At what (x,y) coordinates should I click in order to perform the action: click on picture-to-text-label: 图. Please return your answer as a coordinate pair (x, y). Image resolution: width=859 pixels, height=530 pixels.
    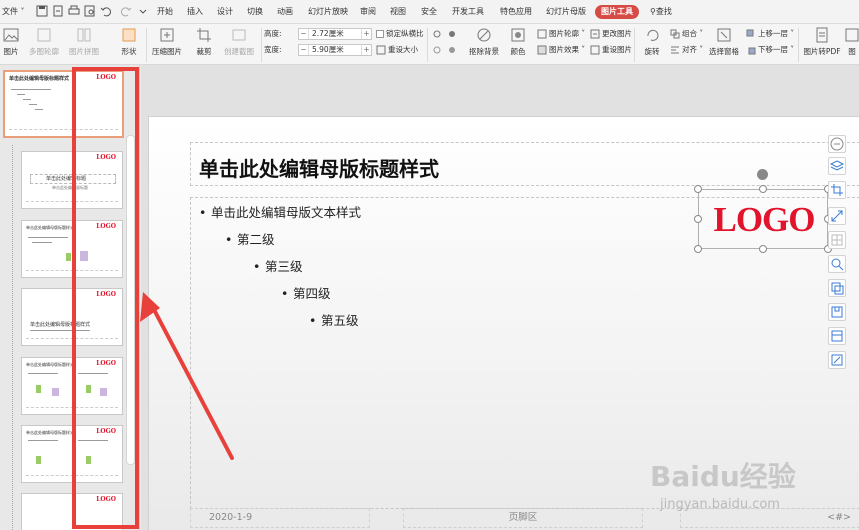
    Looking at the image, I should click on (852, 51).